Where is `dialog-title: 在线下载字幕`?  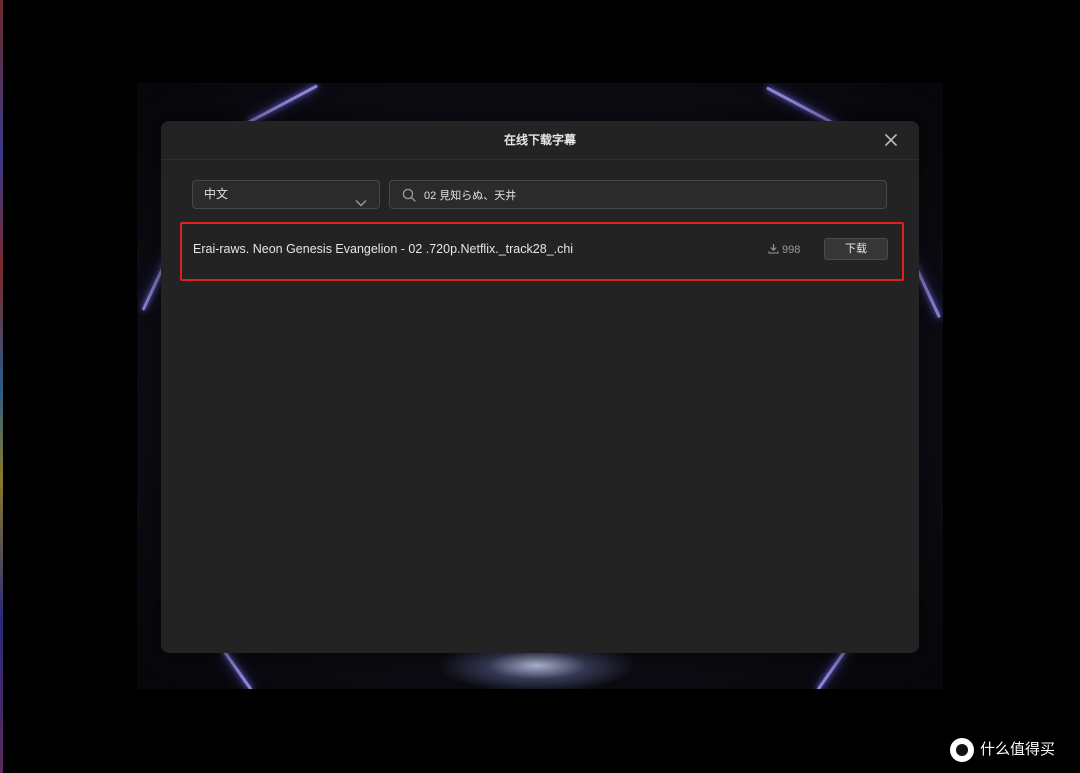
dialog-title: 在线下载字幕 is located at coordinates (540, 140).